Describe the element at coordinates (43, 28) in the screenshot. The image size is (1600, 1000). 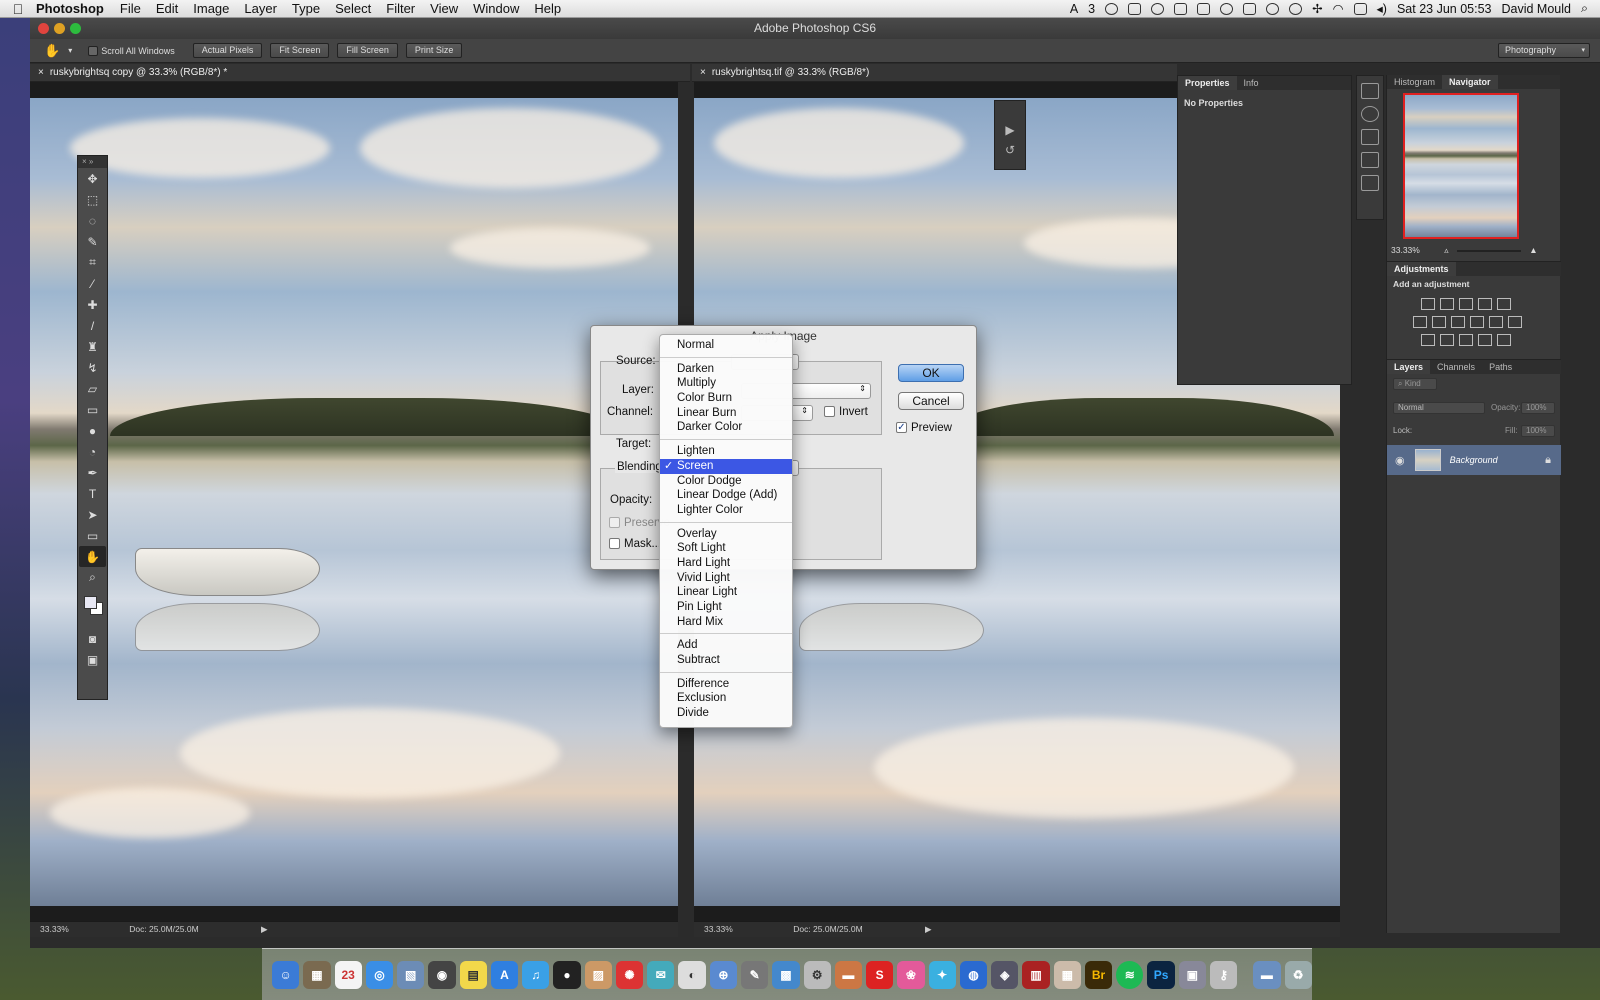
I see `close-window-button` at that location.